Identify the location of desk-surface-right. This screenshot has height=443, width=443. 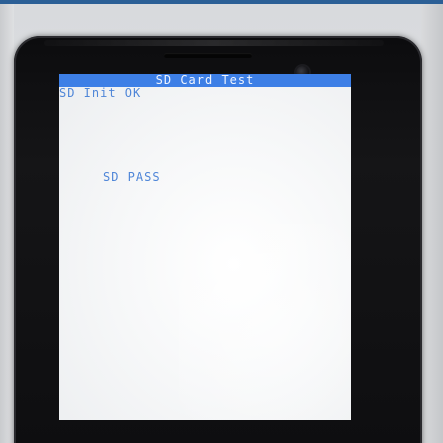
(432, 223).